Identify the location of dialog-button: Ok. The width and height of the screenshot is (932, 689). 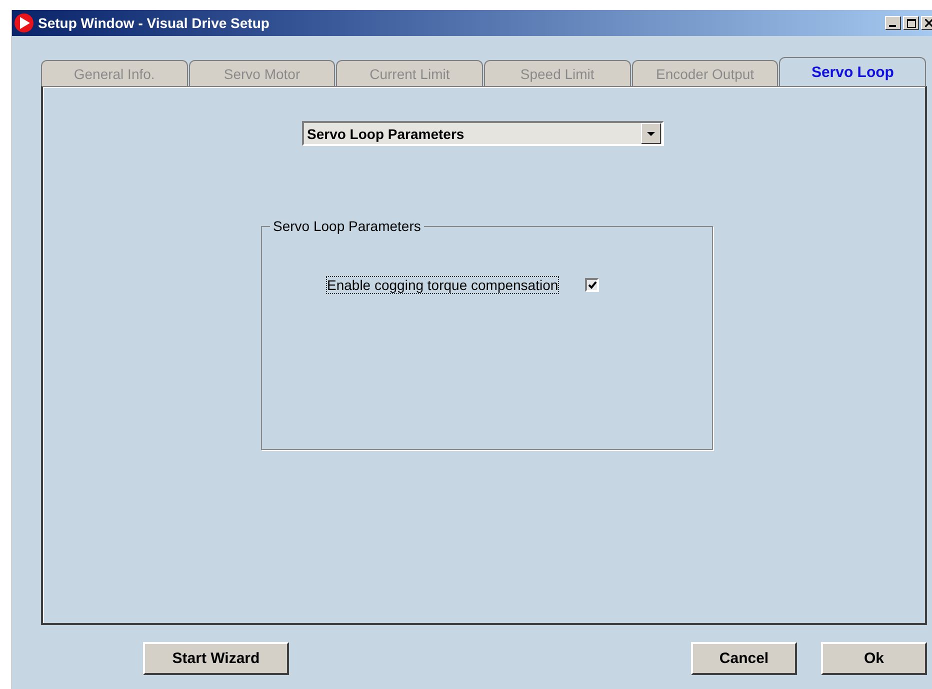
(874, 658).